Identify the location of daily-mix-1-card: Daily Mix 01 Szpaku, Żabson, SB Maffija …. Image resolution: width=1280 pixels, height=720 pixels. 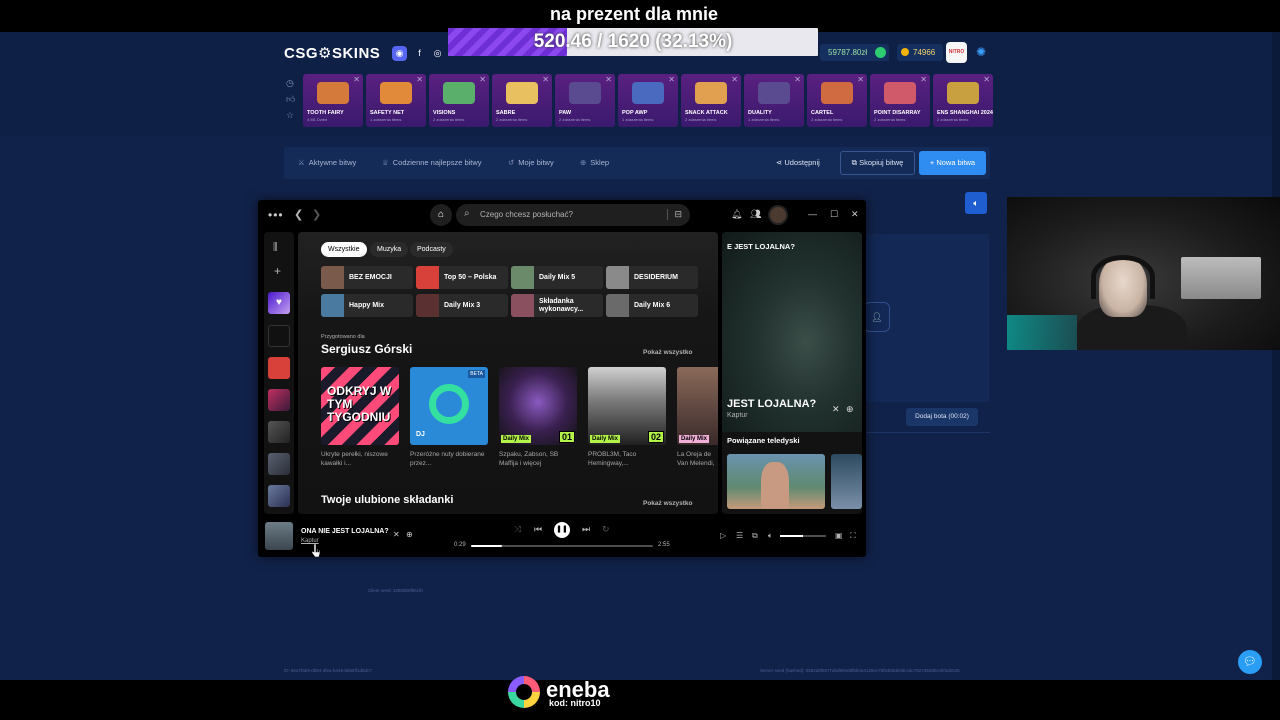
(538, 417).